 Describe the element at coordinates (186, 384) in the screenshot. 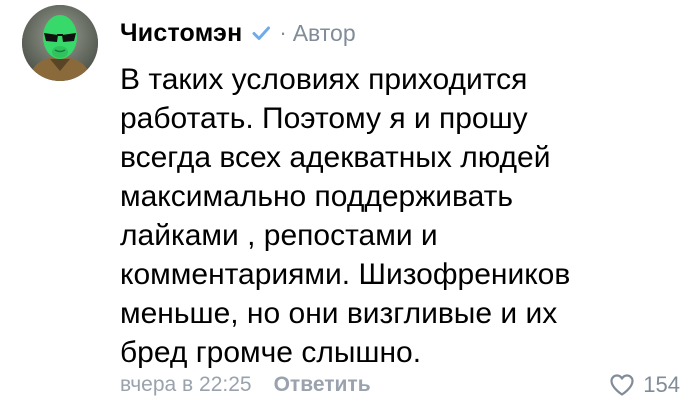

I see `comment-timestamp: вчера в 22:25` at that location.